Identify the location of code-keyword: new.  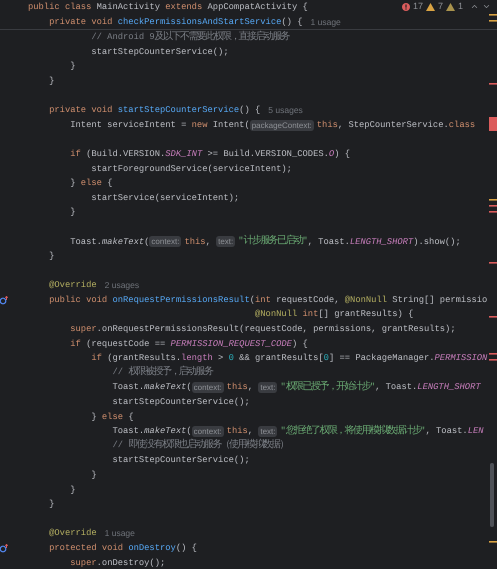
(200, 125).